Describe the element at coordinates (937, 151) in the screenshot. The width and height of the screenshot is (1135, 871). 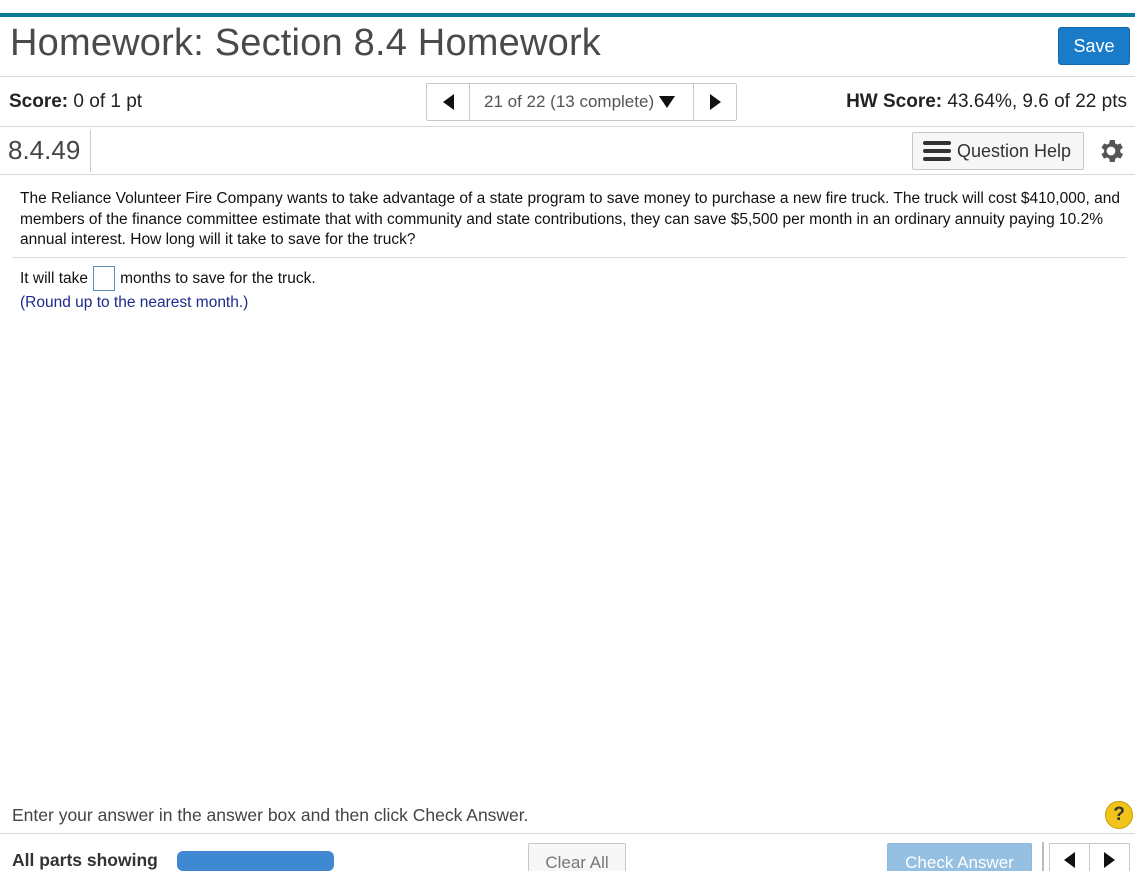
I see `list-icon` at that location.